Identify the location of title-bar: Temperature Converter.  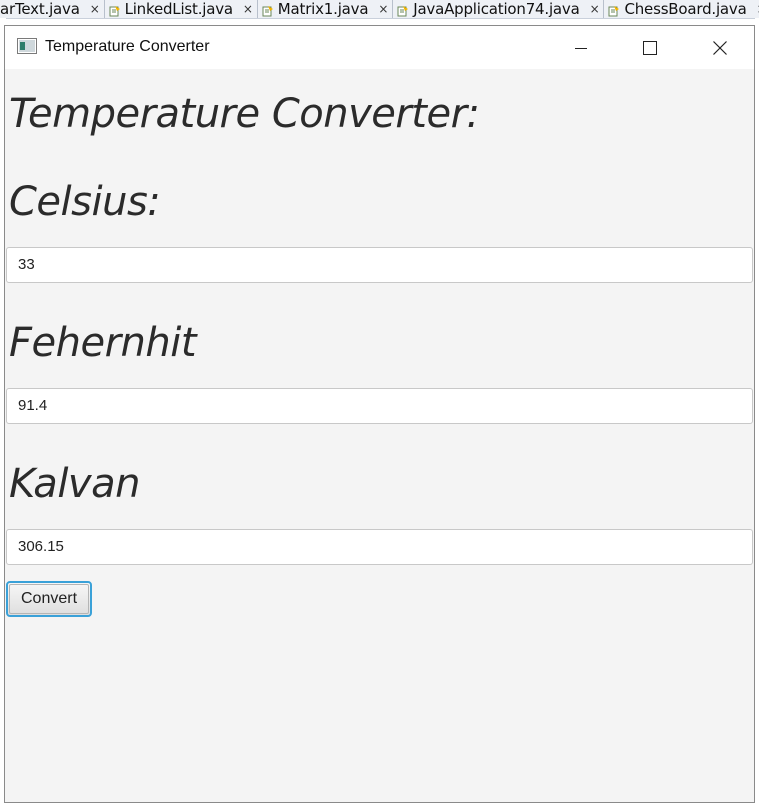
(379, 47).